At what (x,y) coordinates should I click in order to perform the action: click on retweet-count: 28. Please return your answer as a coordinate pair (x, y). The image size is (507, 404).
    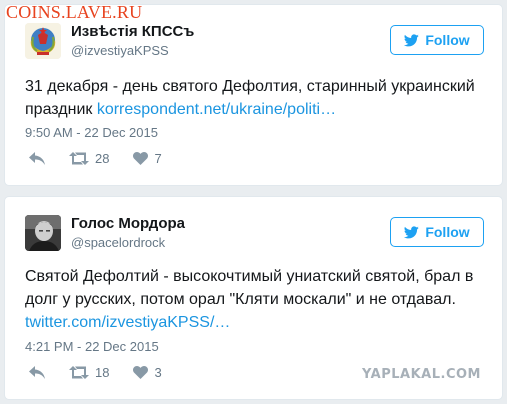
    Looking at the image, I should click on (102, 158).